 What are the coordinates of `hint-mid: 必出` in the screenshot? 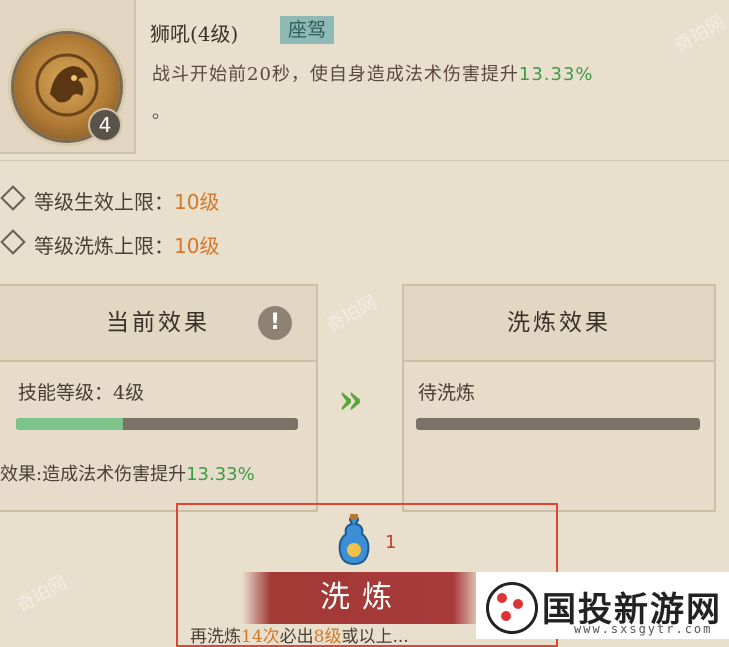 It's located at (296, 637).